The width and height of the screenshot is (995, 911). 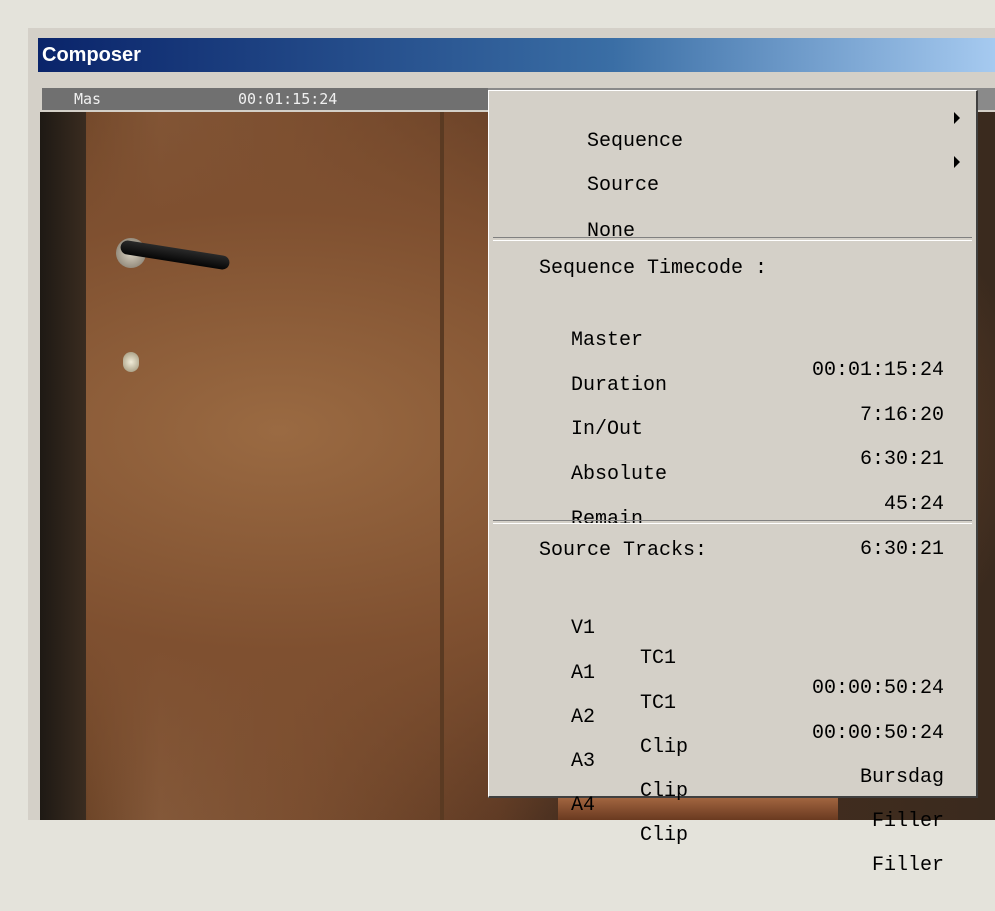 I want to click on track-row-a1: A1 TC1 00:00:50:24, so click(x=732, y=687).